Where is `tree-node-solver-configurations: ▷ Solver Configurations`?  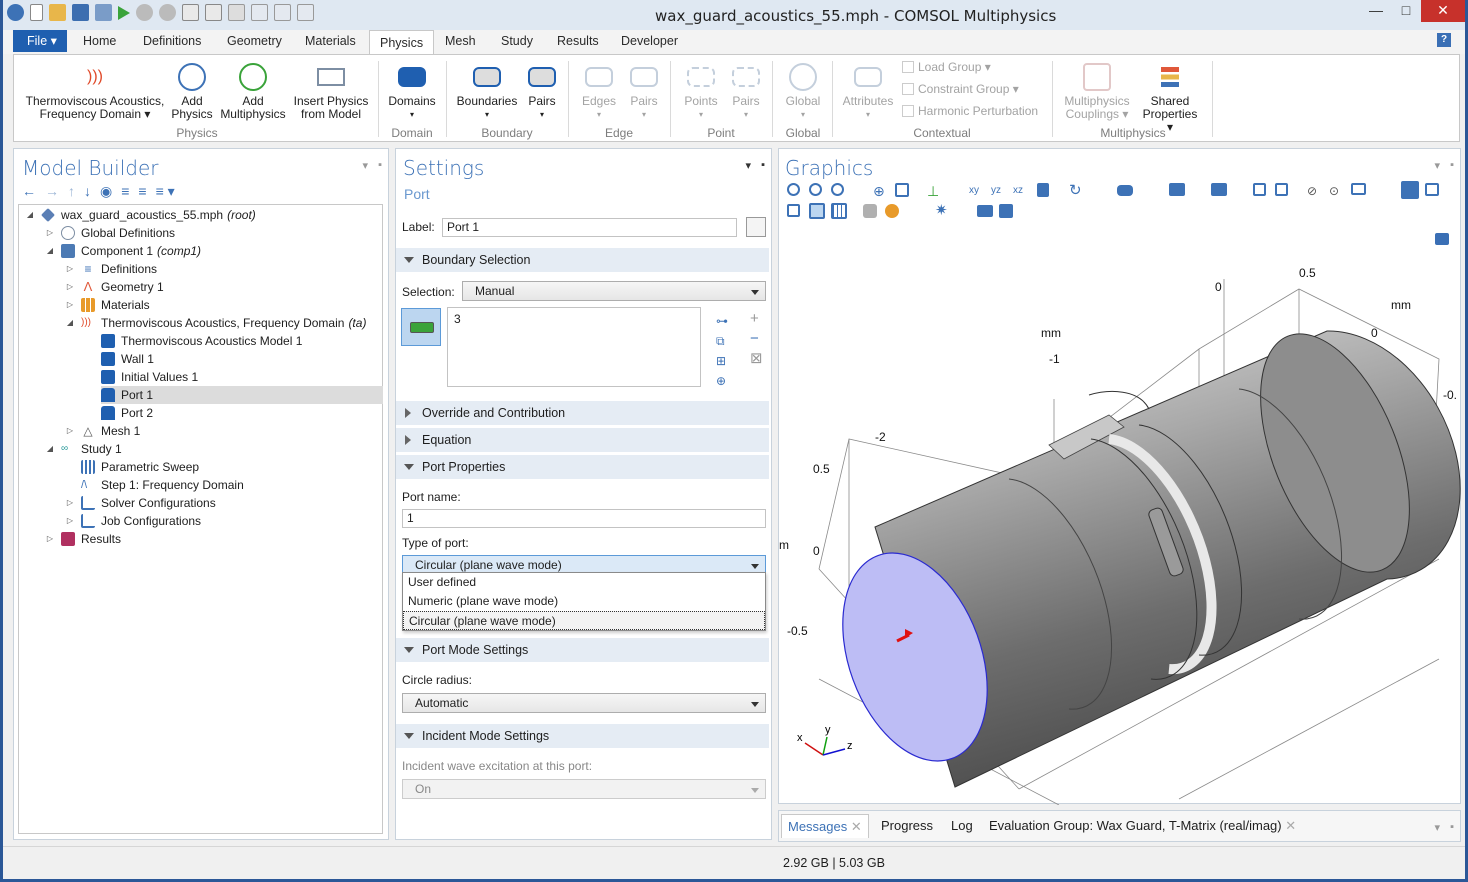 tree-node-solver-configurations: ▷ Solver Configurations is located at coordinates (140, 503).